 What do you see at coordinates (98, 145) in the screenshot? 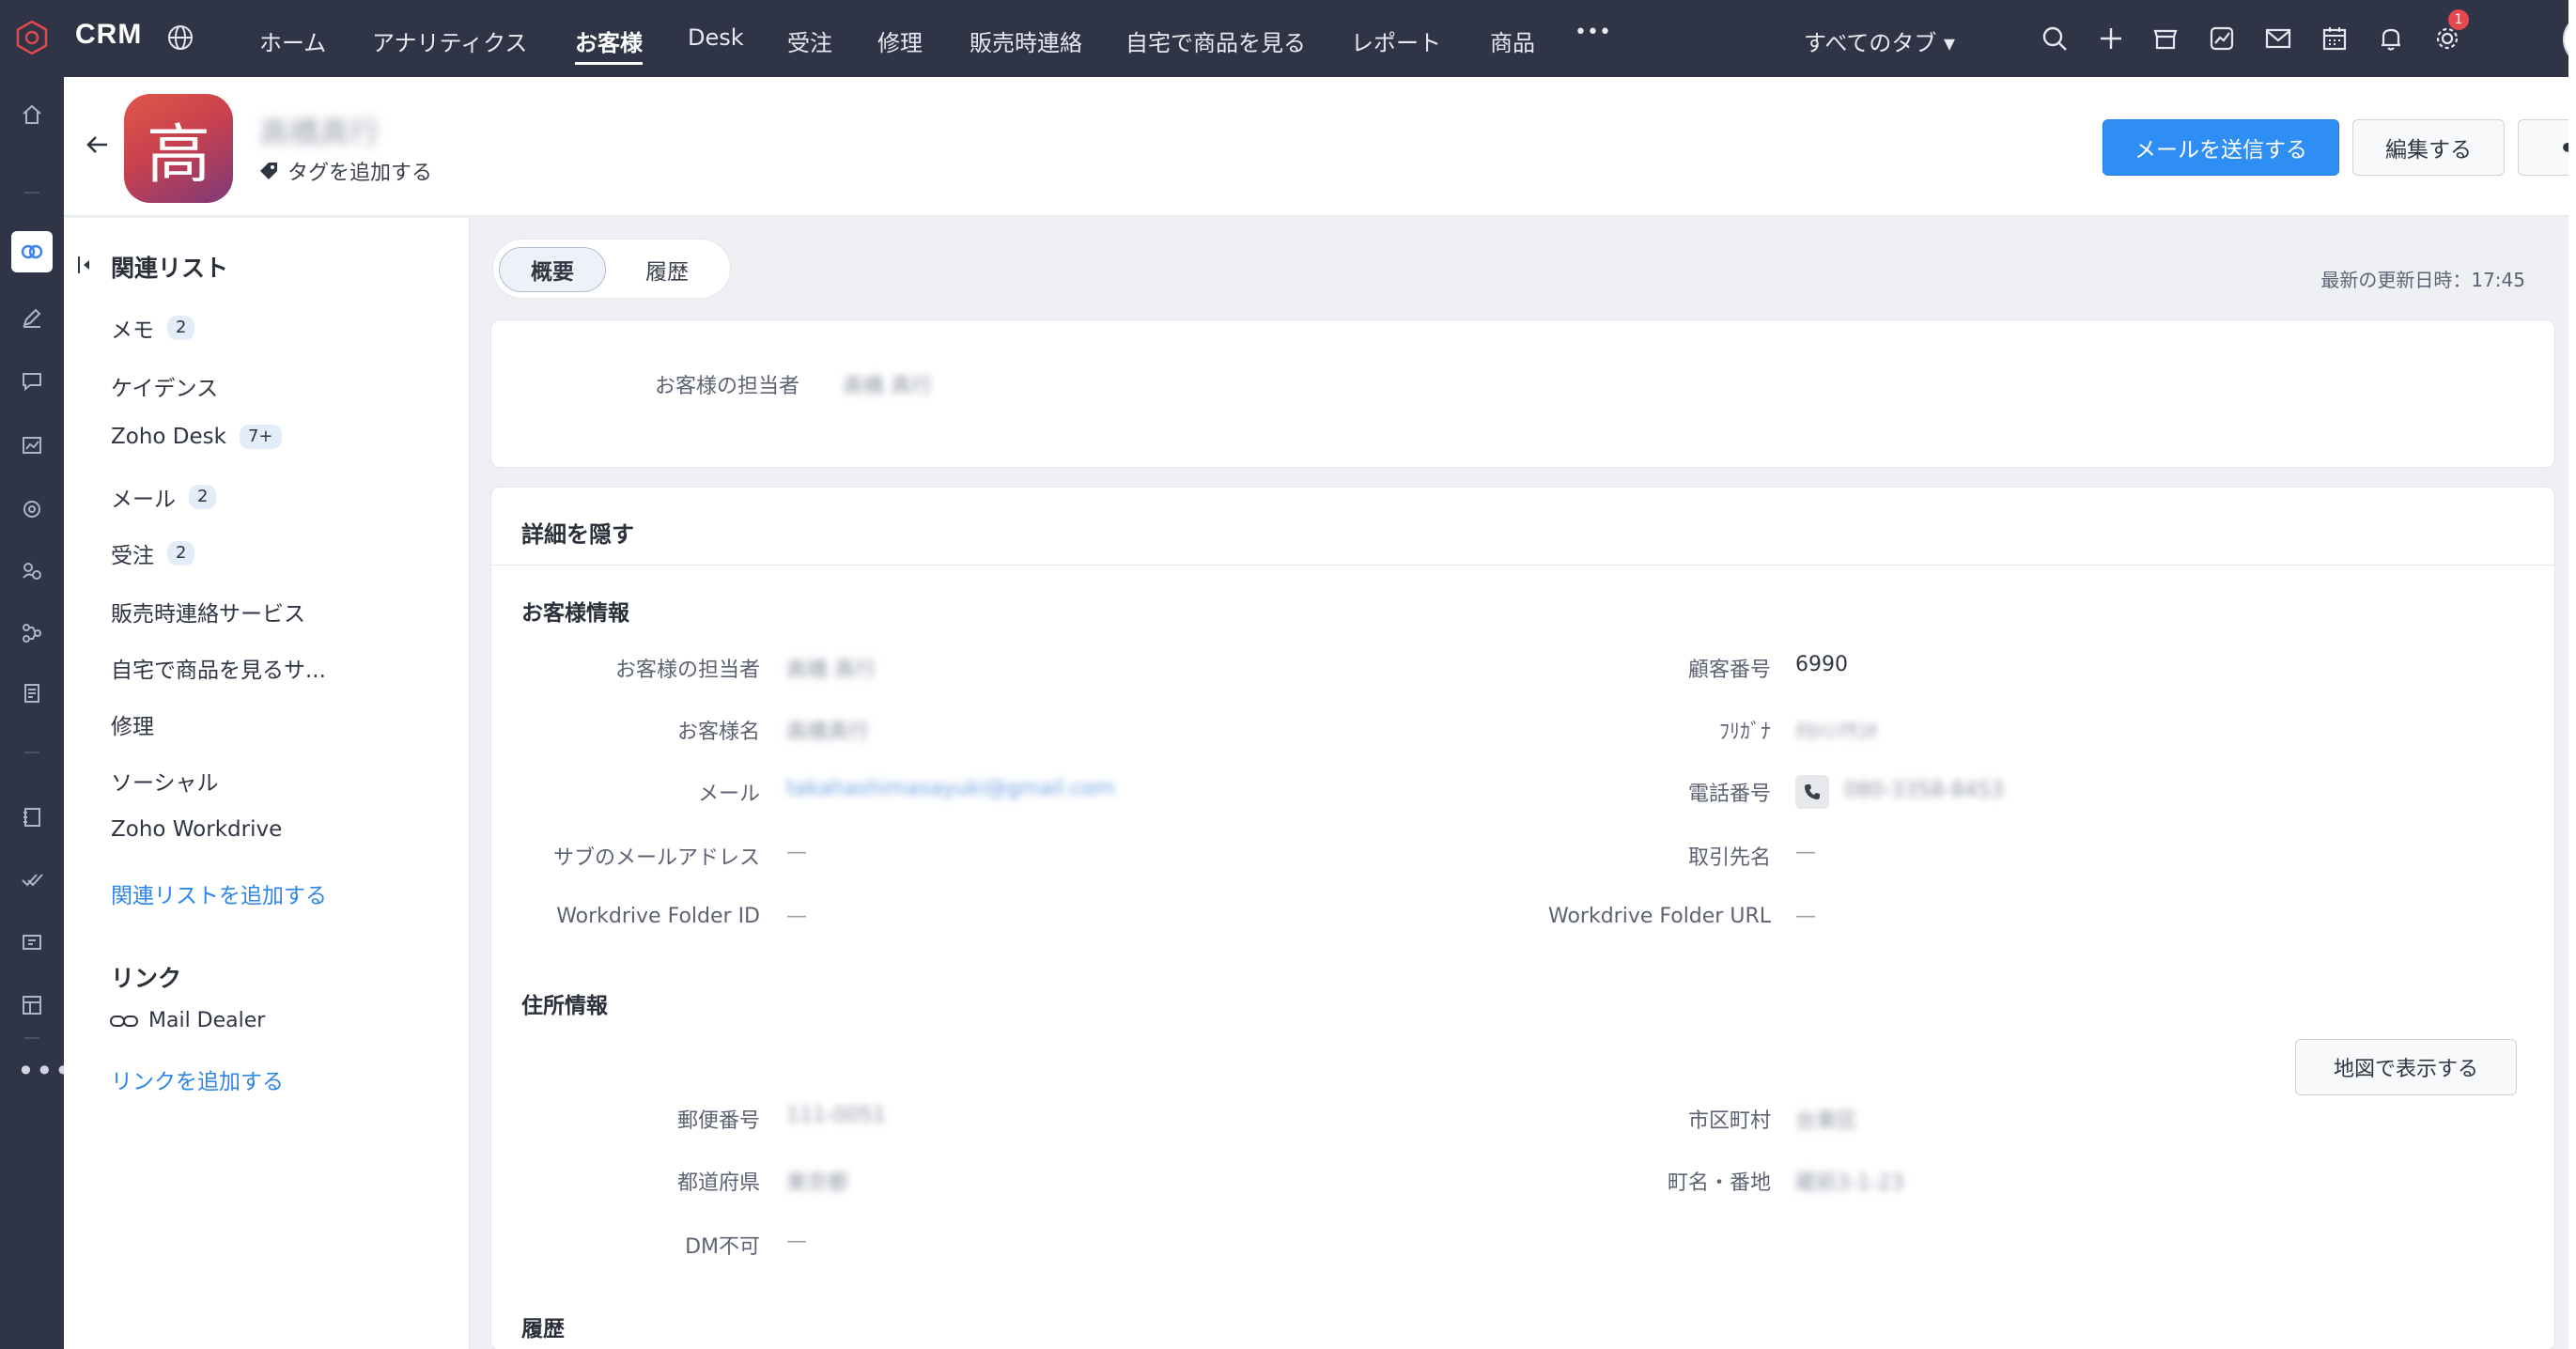
I see `back-arrow-icon` at bounding box center [98, 145].